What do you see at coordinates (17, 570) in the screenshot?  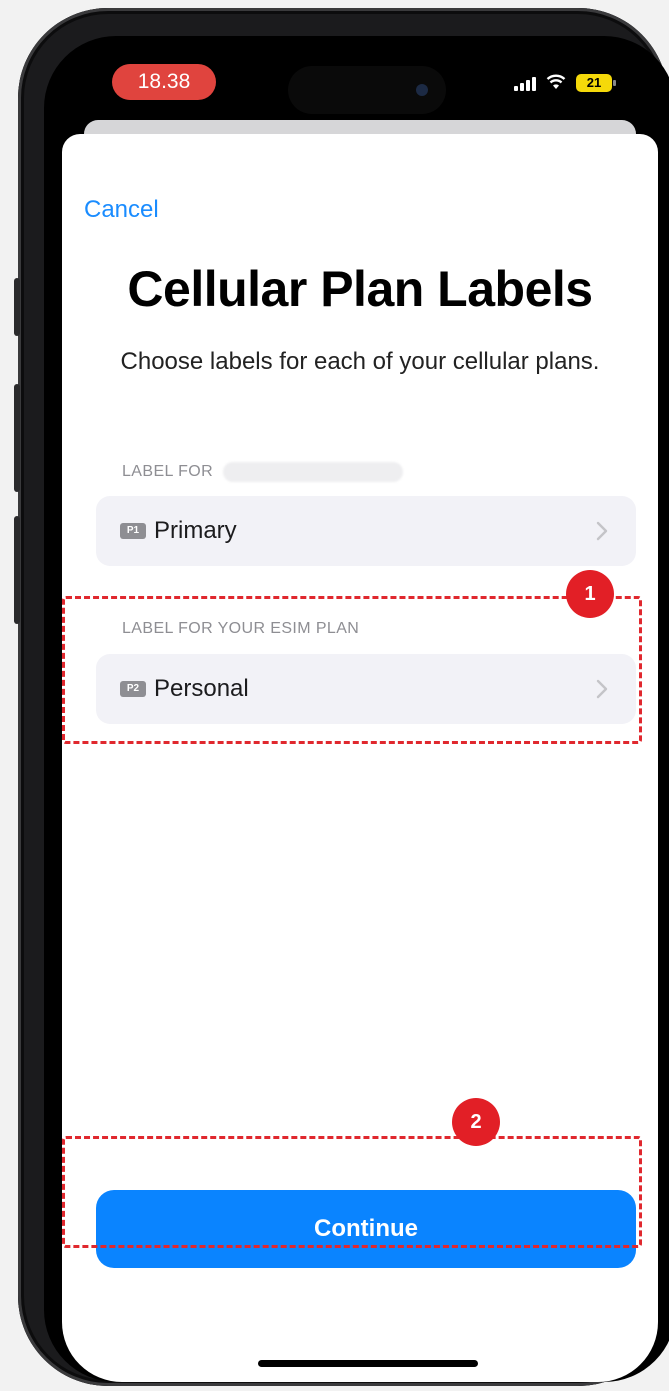 I see `volume-down-button` at bounding box center [17, 570].